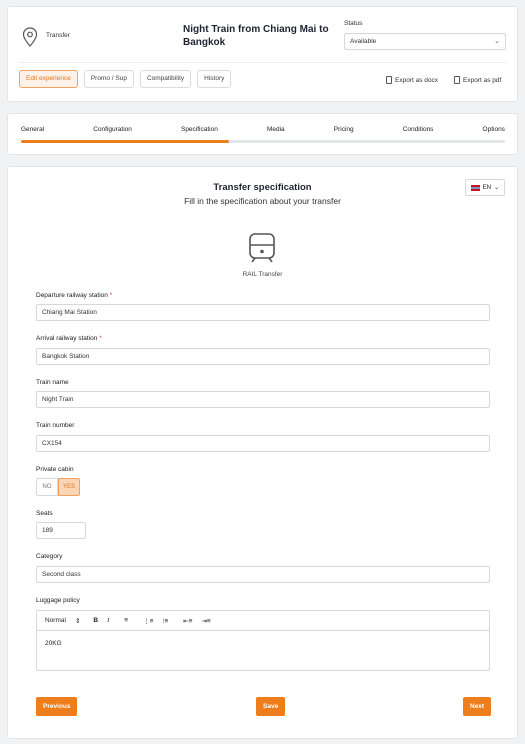 This screenshot has width=525, height=744. What do you see at coordinates (263, 443) in the screenshot?
I see `train-number-input: CX154` at bounding box center [263, 443].